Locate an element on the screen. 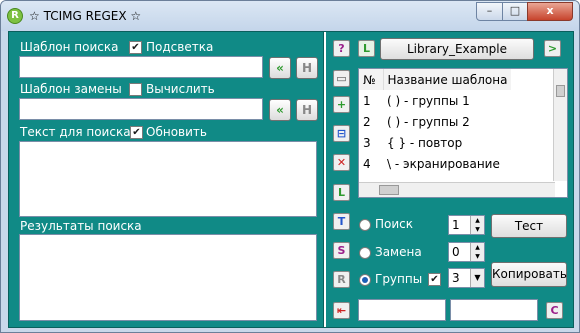 This screenshot has width=580, height=333. pin-icon: ⇤ is located at coordinates (341, 310).